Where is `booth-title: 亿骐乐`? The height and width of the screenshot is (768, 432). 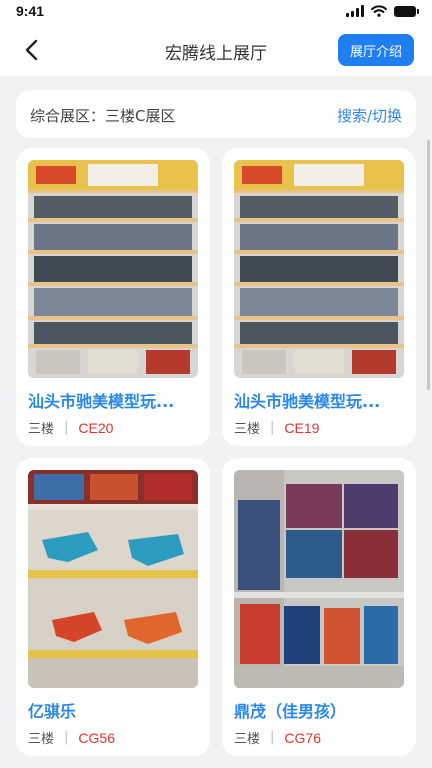 booth-title: 亿骐乐 is located at coordinates (52, 711).